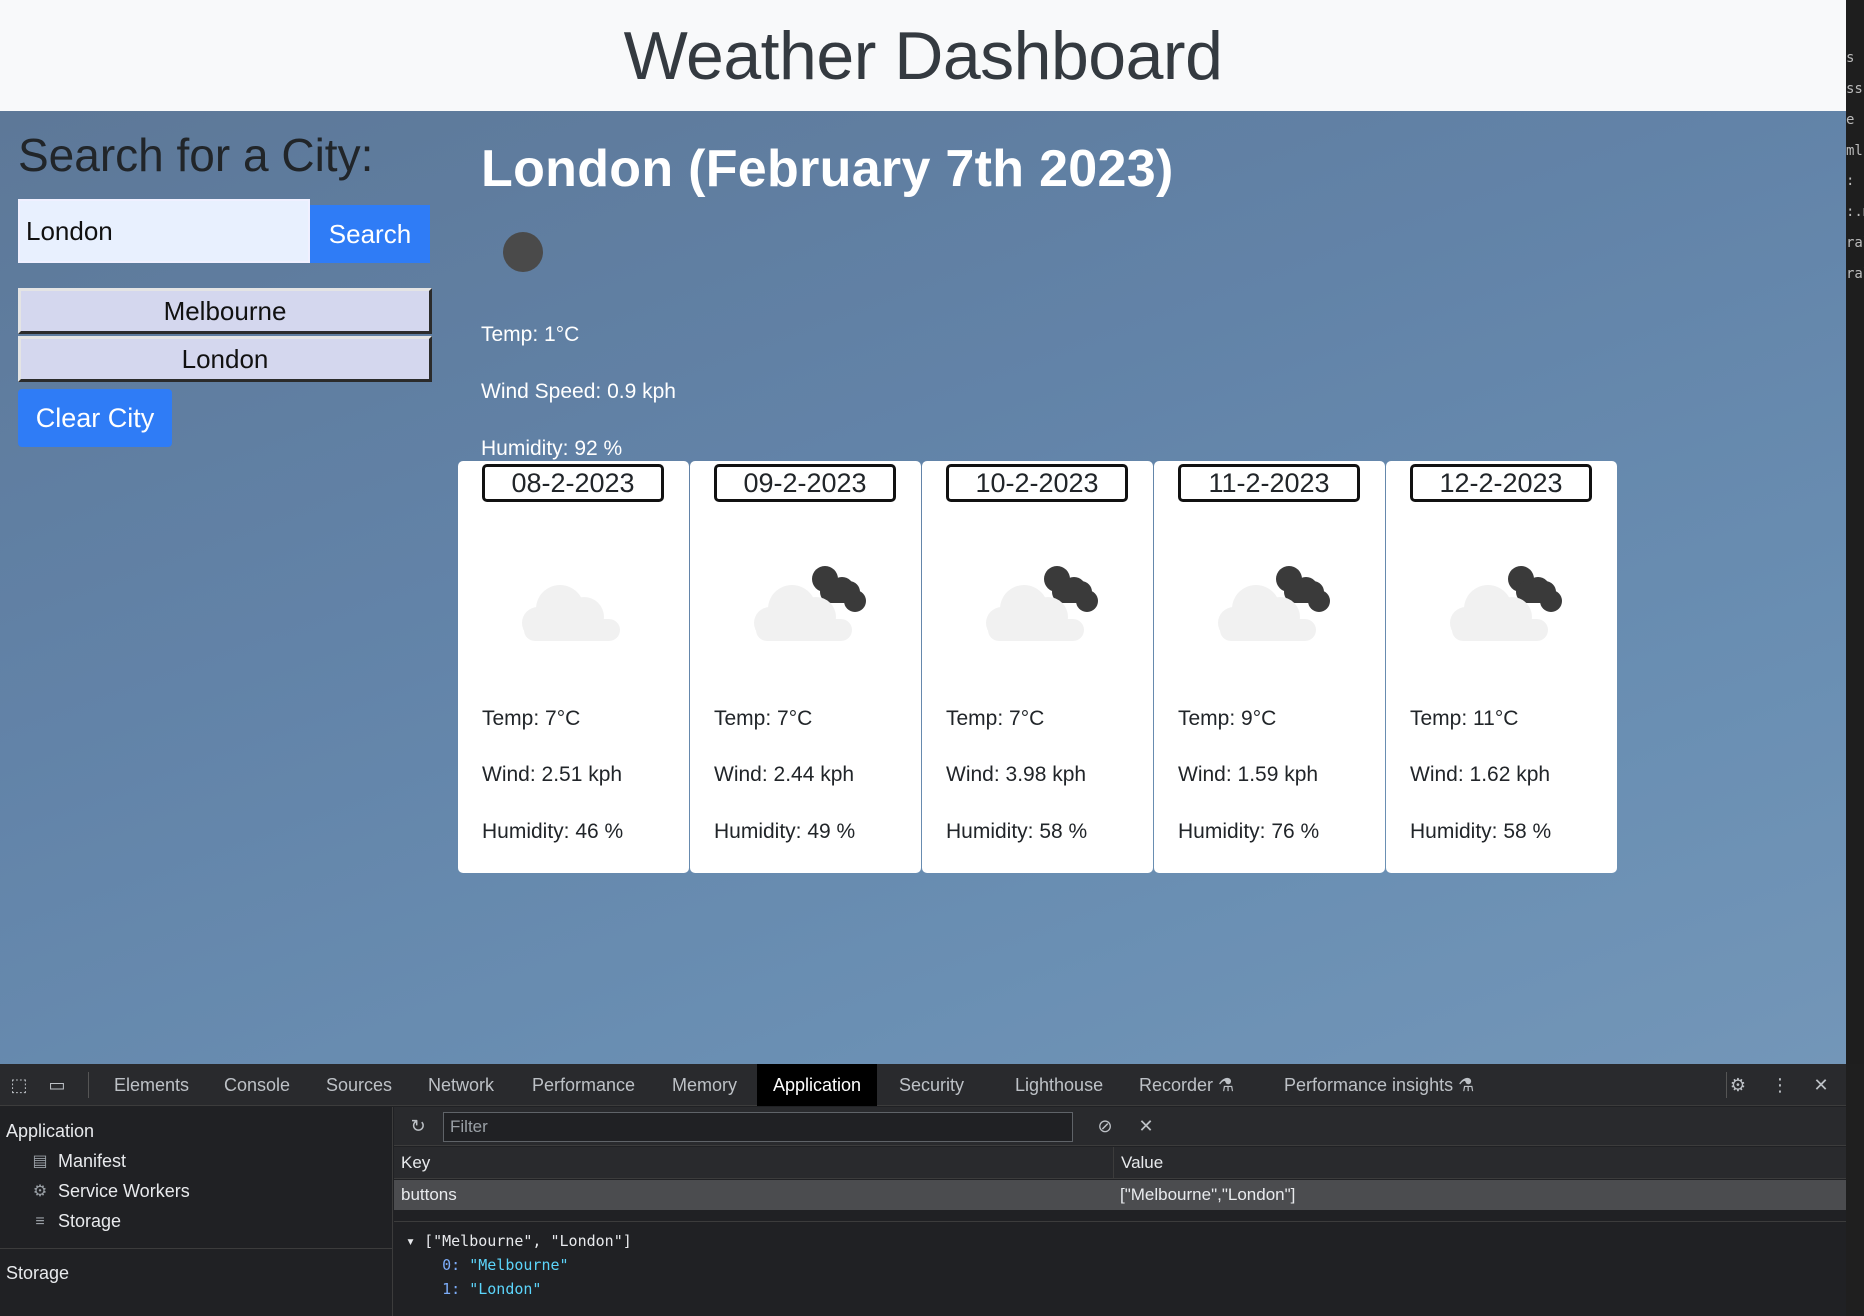 This screenshot has width=1864, height=1316. What do you see at coordinates (40, 1221) in the screenshot?
I see `database-icon: ≡` at bounding box center [40, 1221].